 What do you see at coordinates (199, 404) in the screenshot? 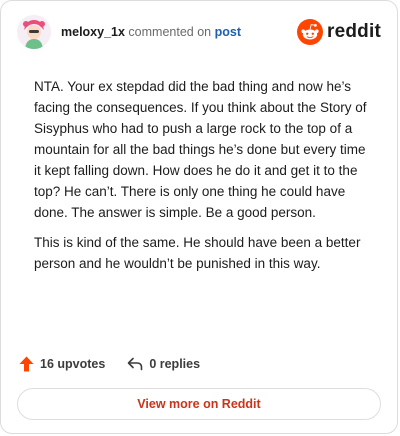
I see `view-more-button: View more on Reddit` at bounding box center [199, 404].